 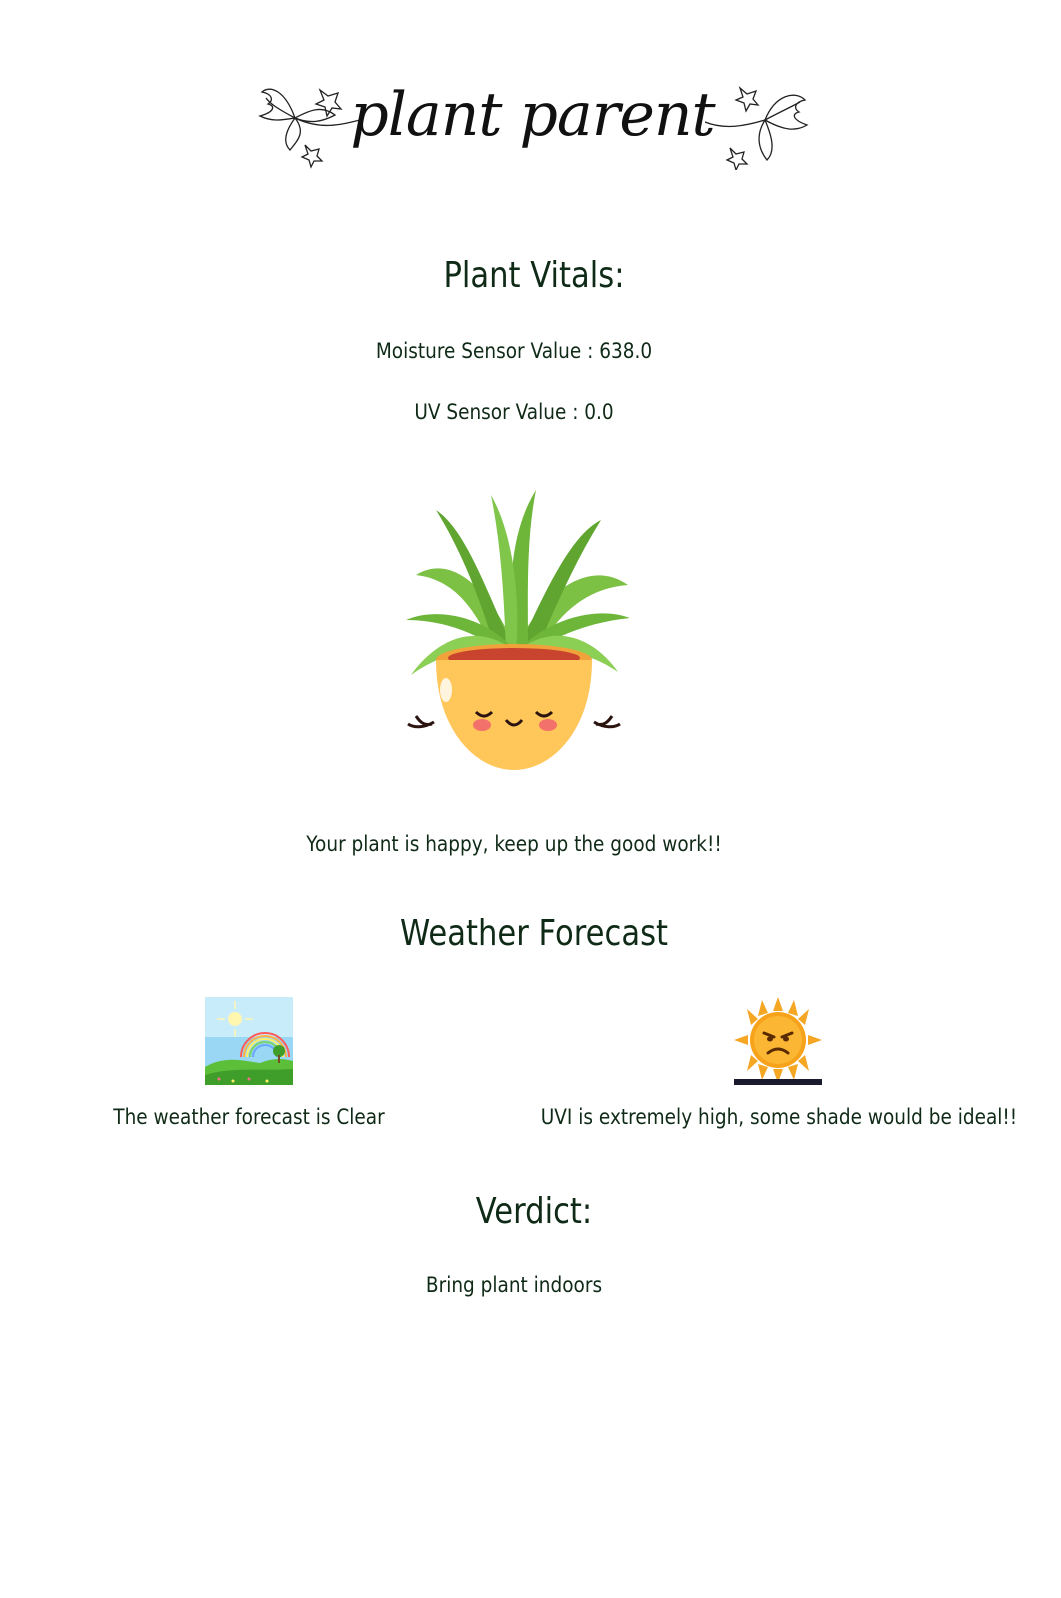 I want to click on verdict-text: Bring plant indoors, so click(x=514, y=1285).